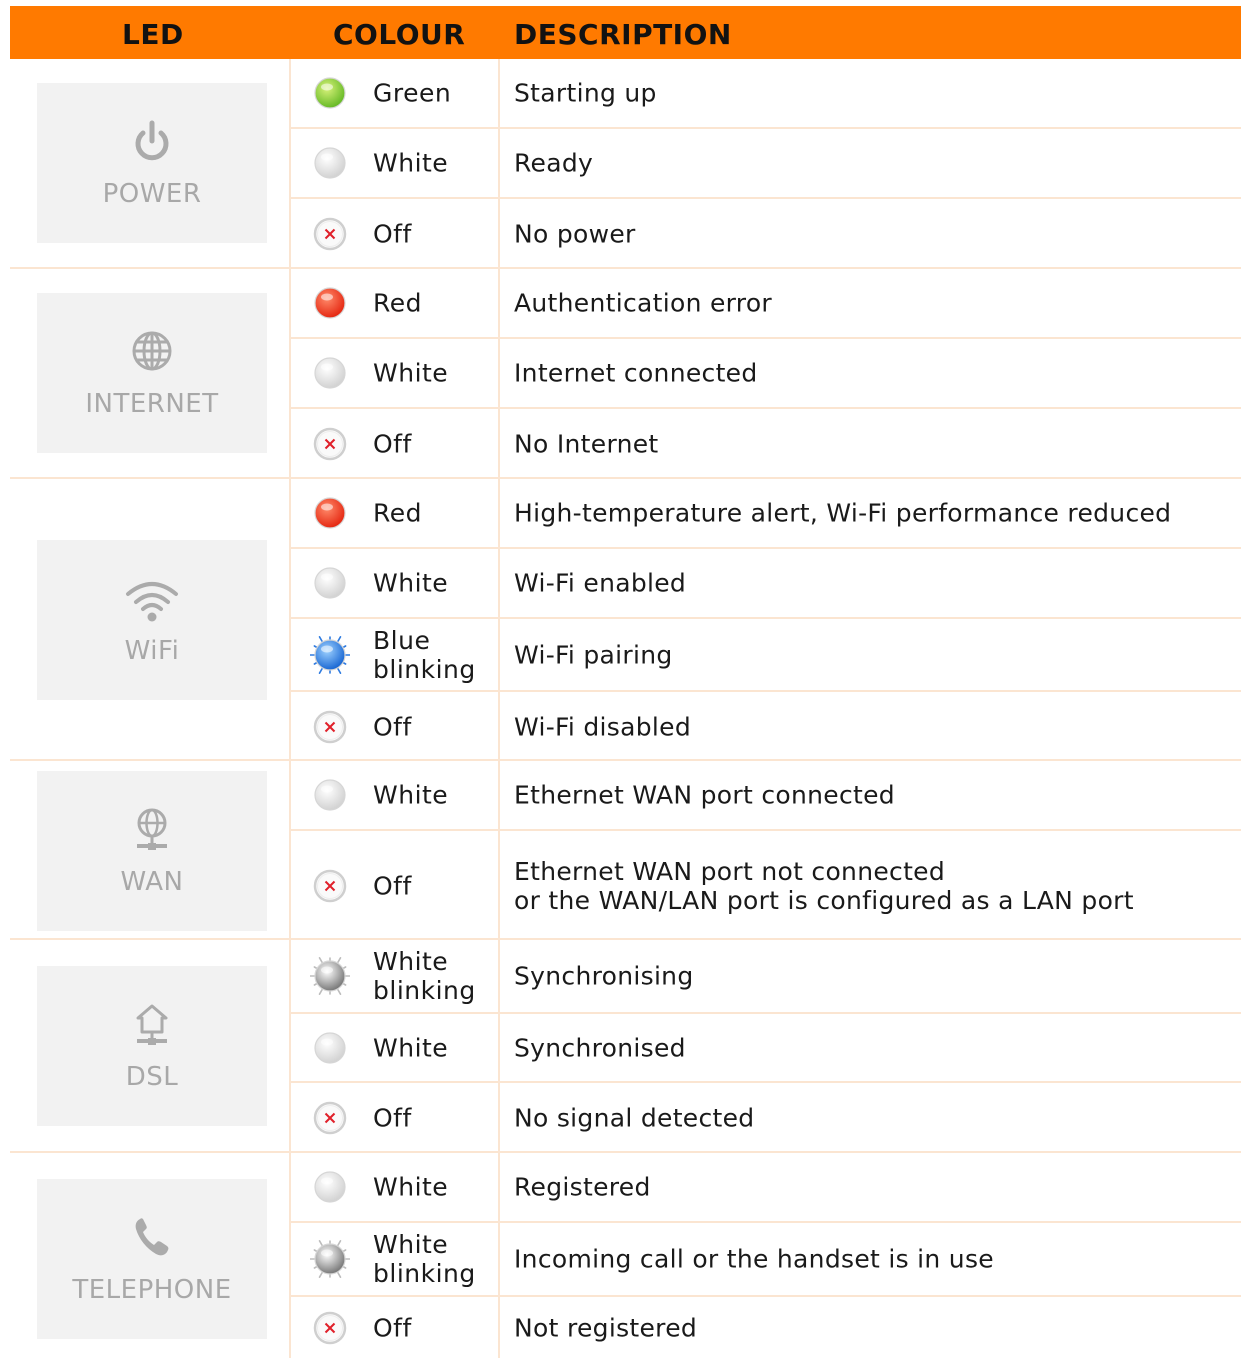  I want to click on description-text: Wi-Fi enabled, so click(600, 583).